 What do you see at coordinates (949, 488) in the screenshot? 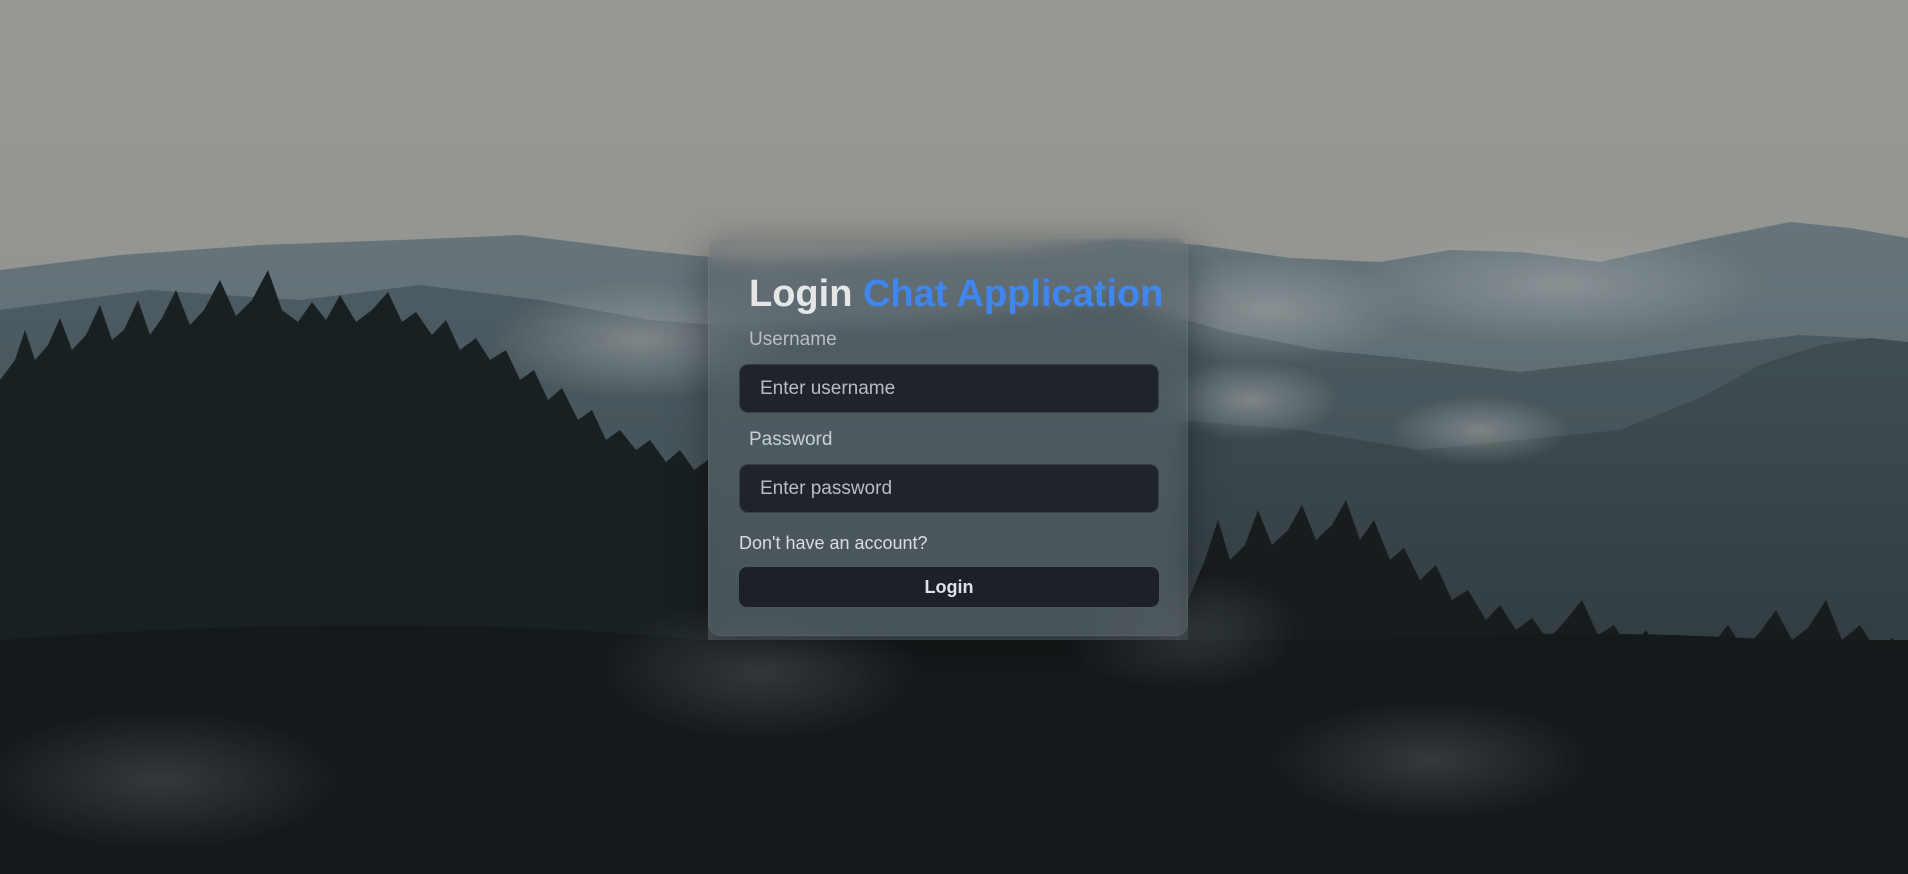
I see `password-input` at bounding box center [949, 488].